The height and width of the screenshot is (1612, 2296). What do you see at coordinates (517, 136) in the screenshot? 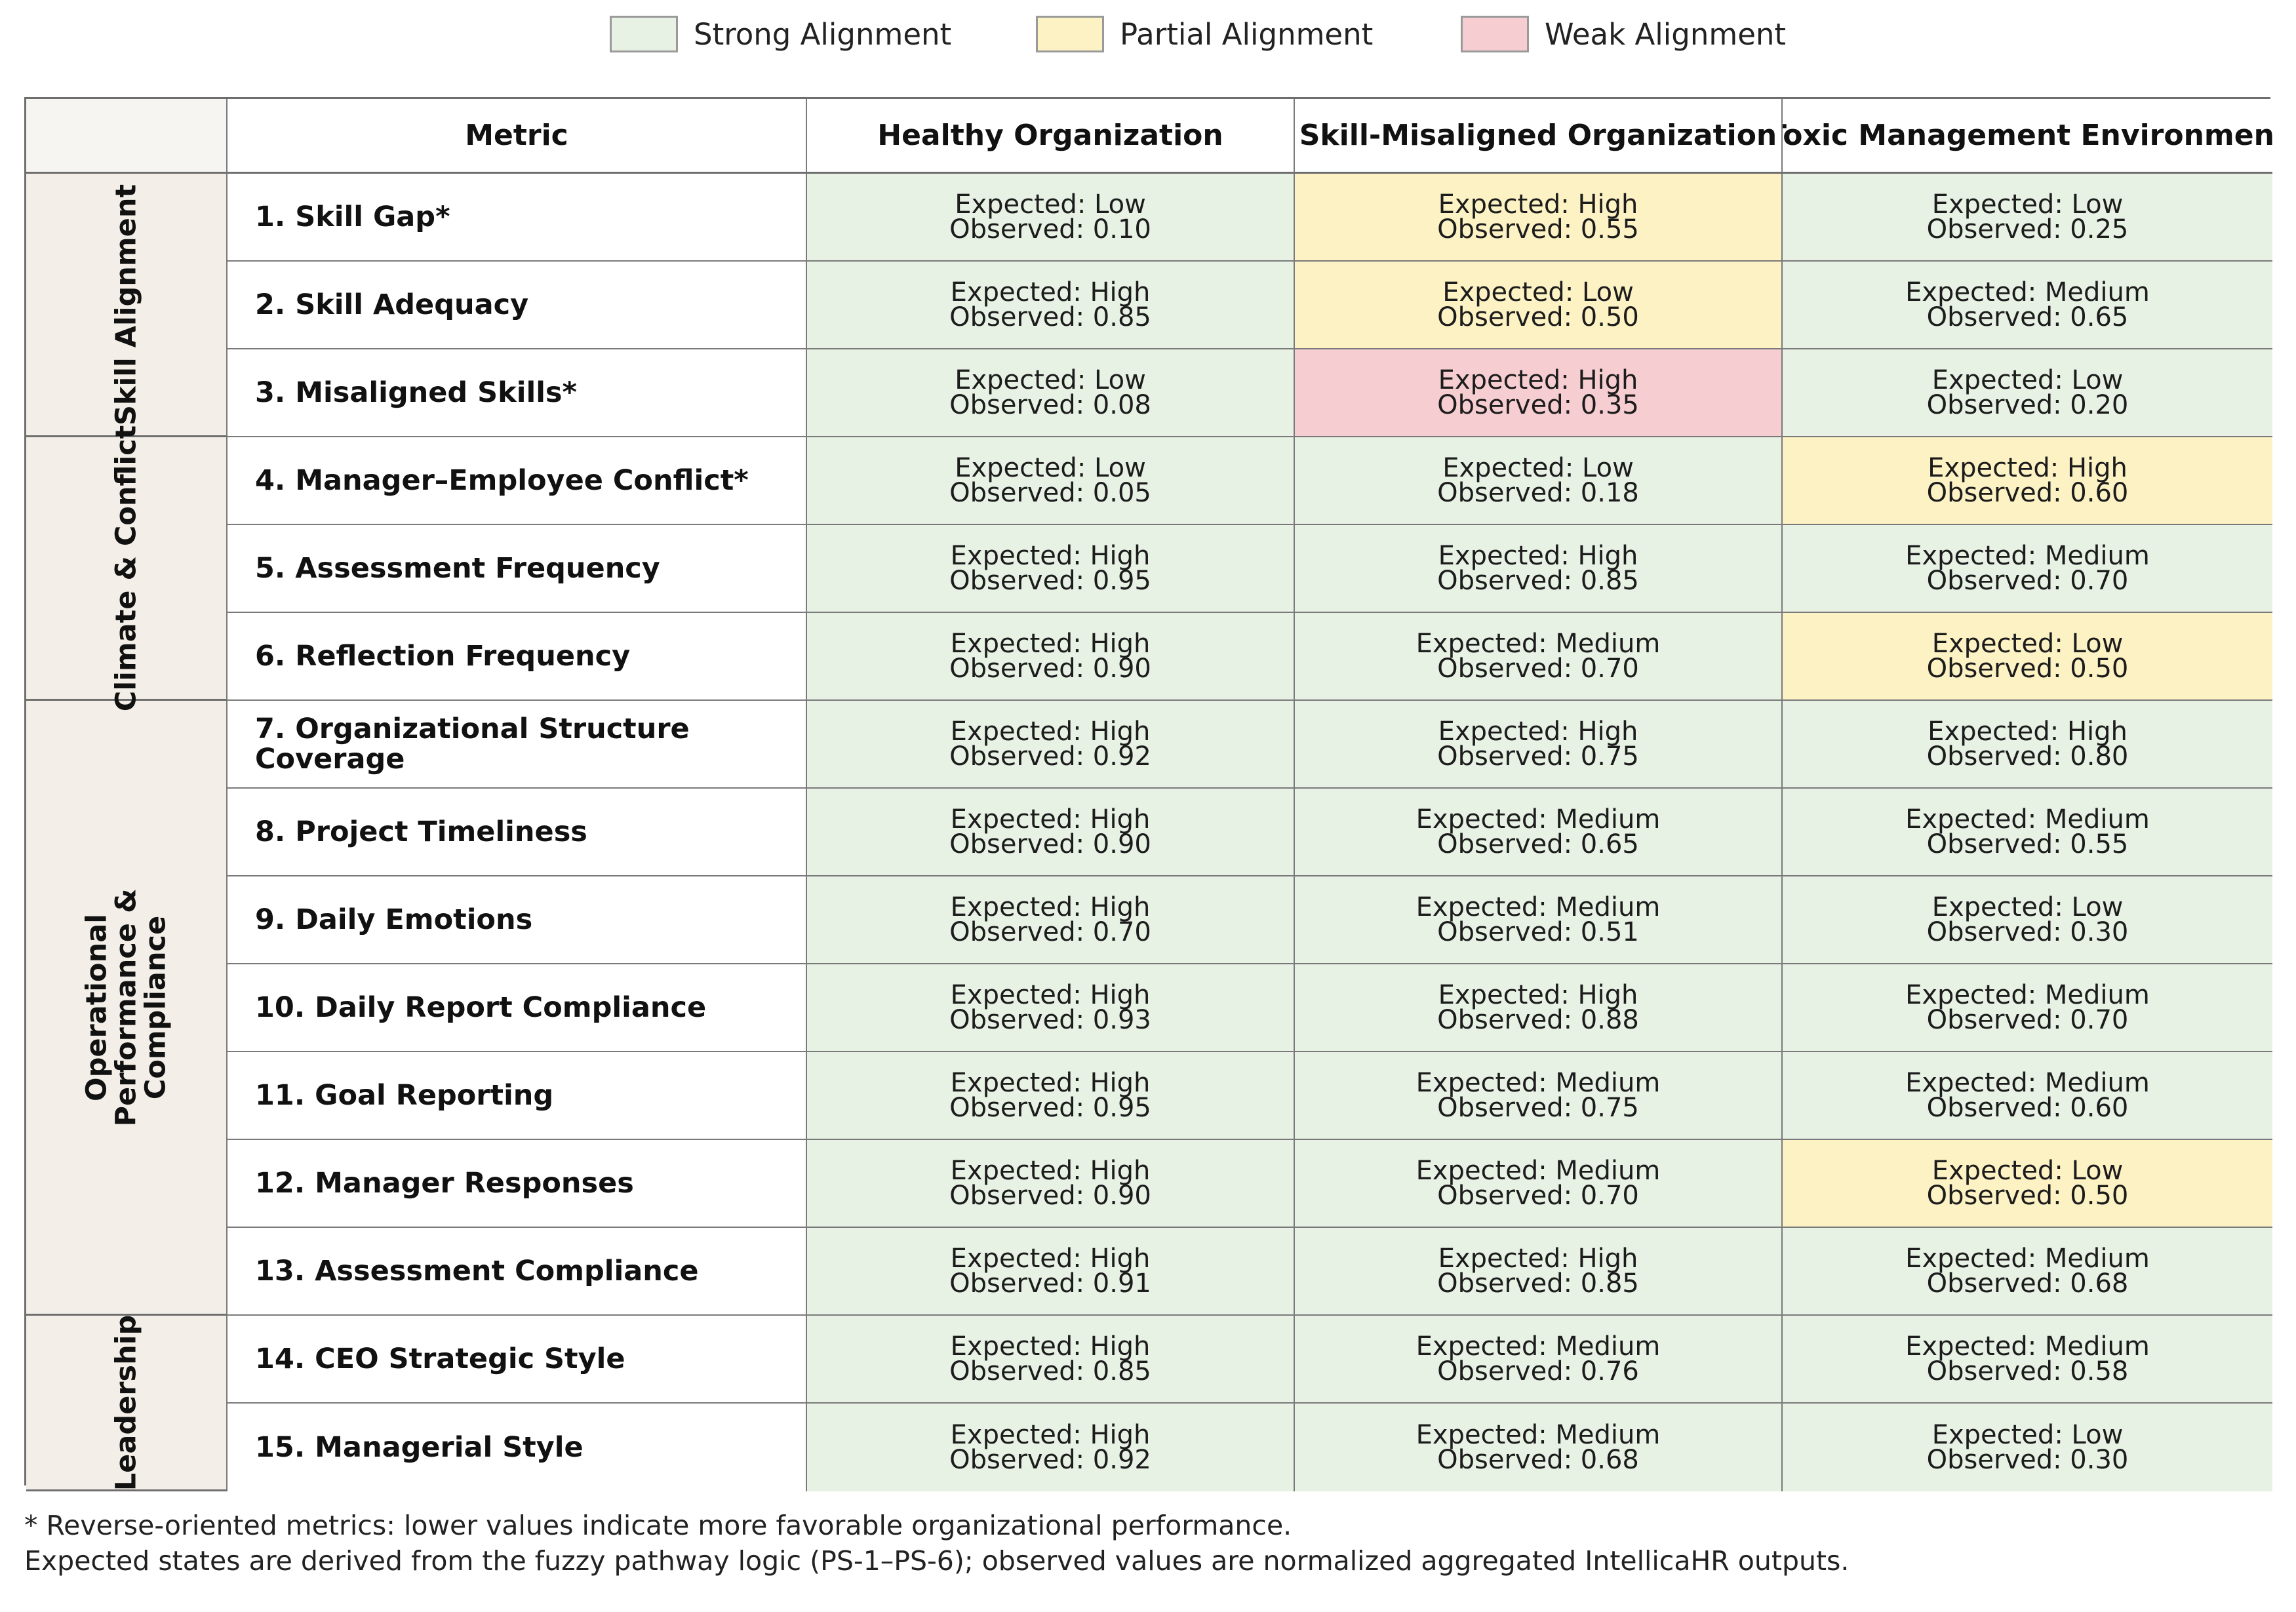
I see `column-header-0: Metric` at bounding box center [517, 136].